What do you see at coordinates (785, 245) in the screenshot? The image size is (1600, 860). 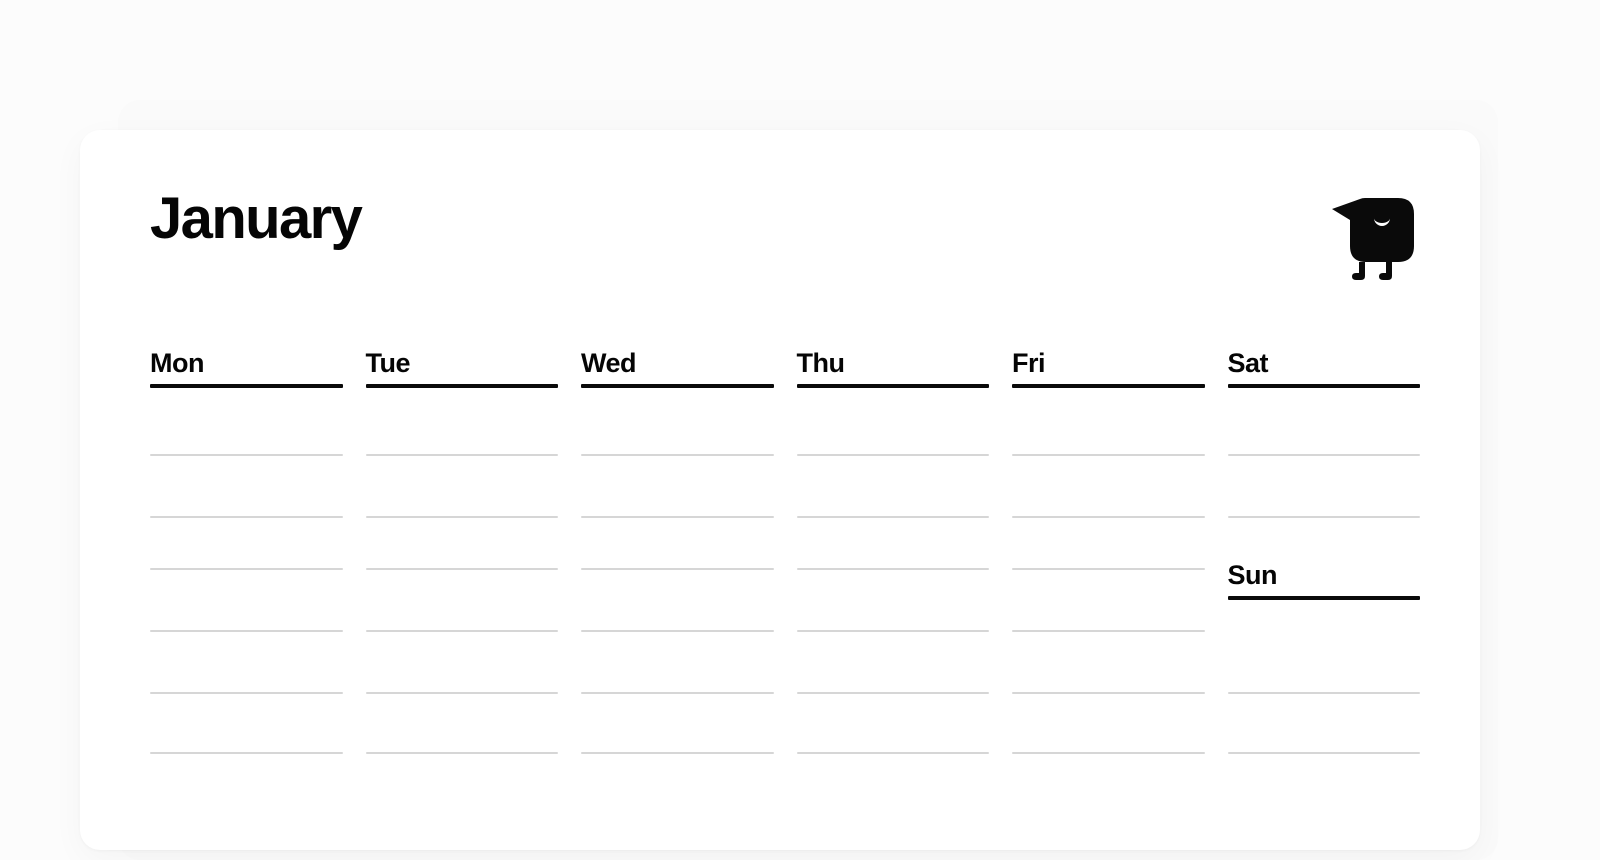 I see `calendar-header: January` at bounding box center [785, 245].